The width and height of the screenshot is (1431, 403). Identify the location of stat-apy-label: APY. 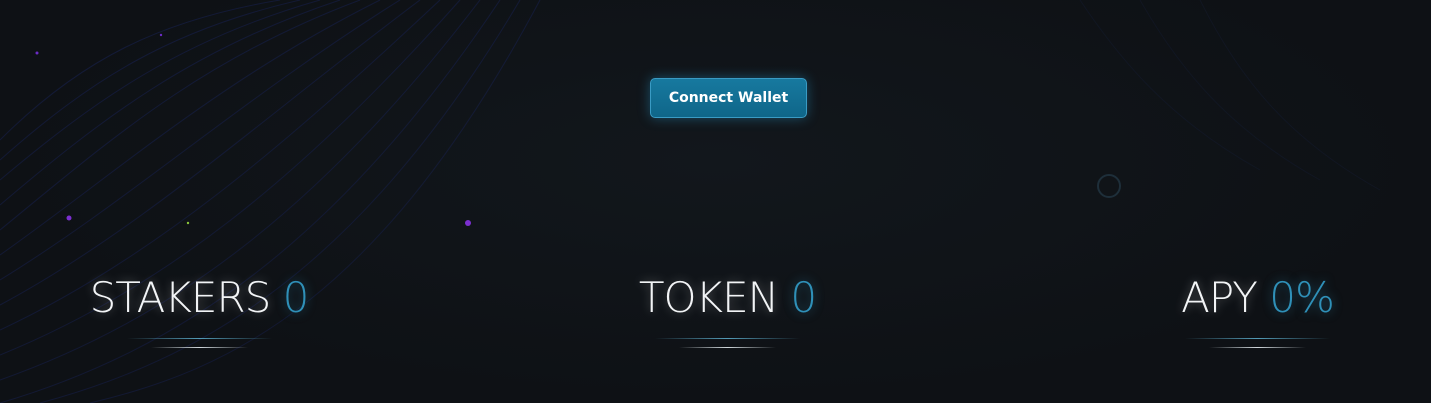
(1219, 297).